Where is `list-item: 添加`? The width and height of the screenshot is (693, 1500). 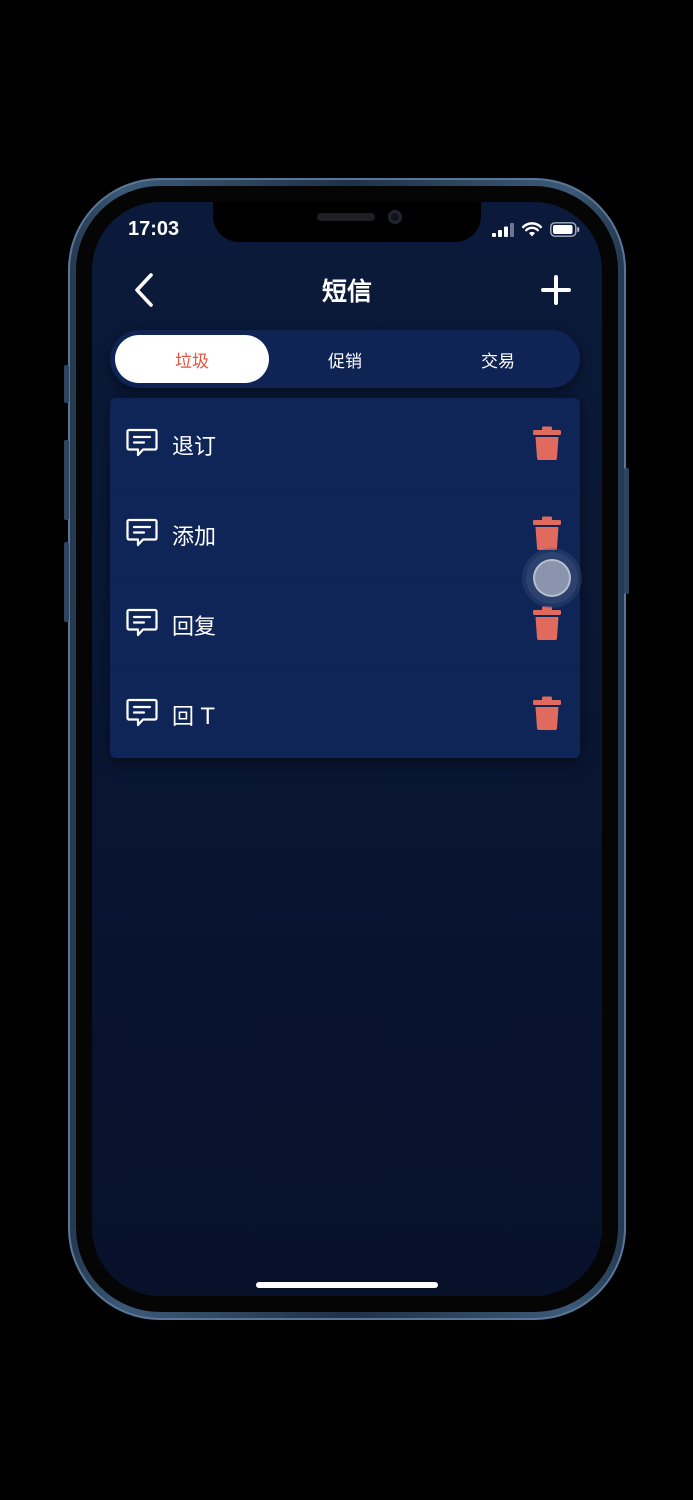
list-item: 添加 is located at coordinates (345, 533).